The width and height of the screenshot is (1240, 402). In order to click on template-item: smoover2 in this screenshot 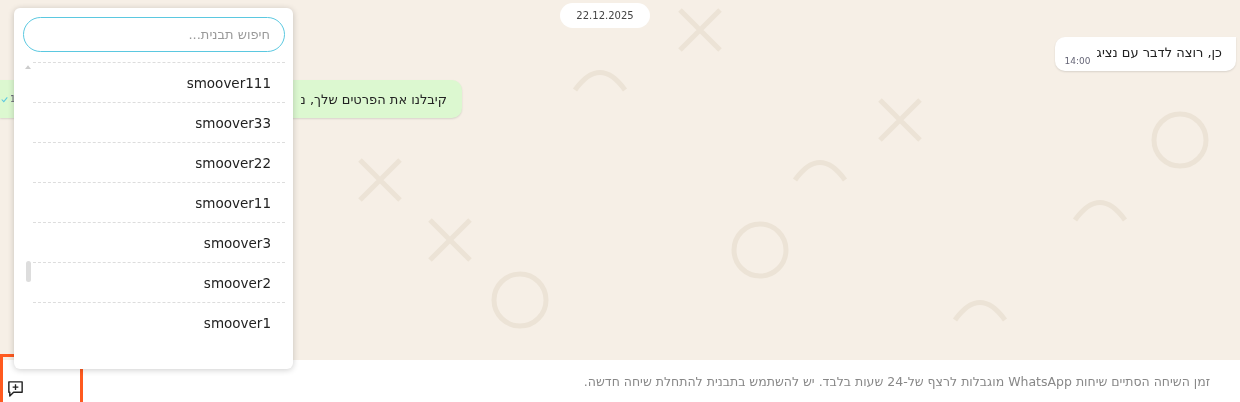, I will do `click(159, 282)`.